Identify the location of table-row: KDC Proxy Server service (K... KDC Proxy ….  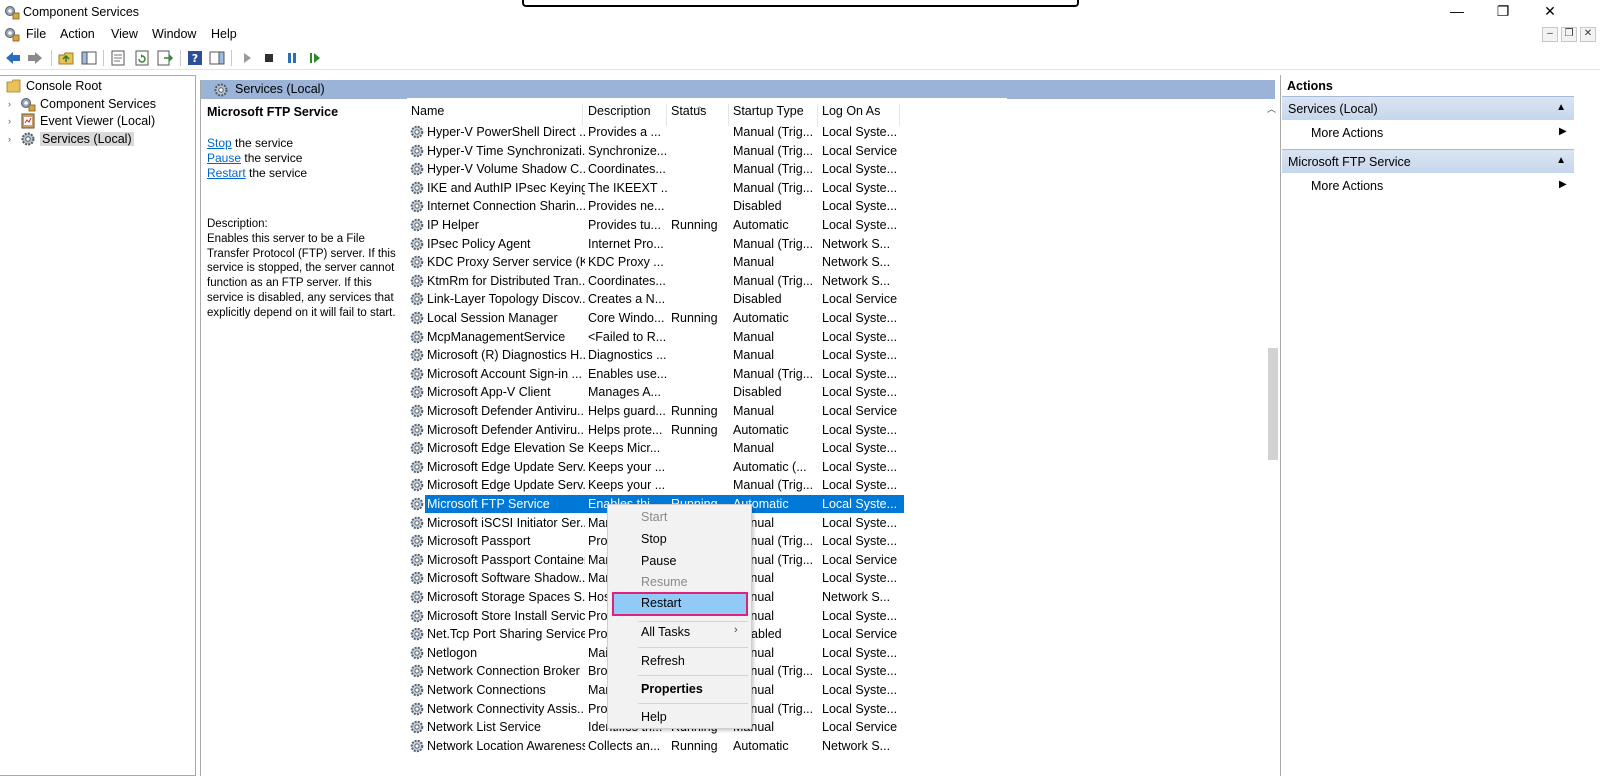
(707, 262).